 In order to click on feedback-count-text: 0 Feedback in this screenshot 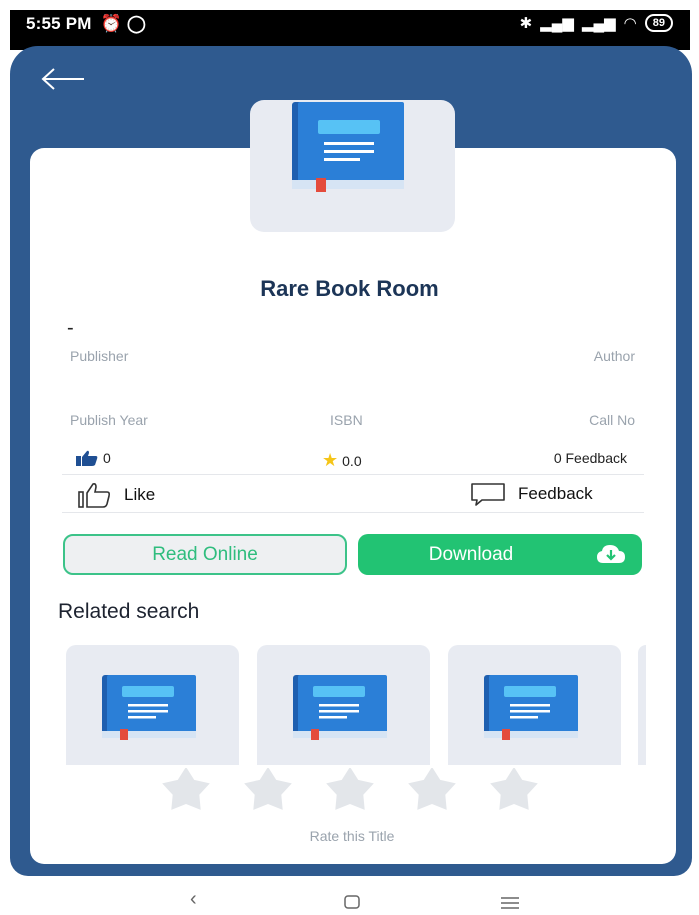, I will do `click(590, 458)`.